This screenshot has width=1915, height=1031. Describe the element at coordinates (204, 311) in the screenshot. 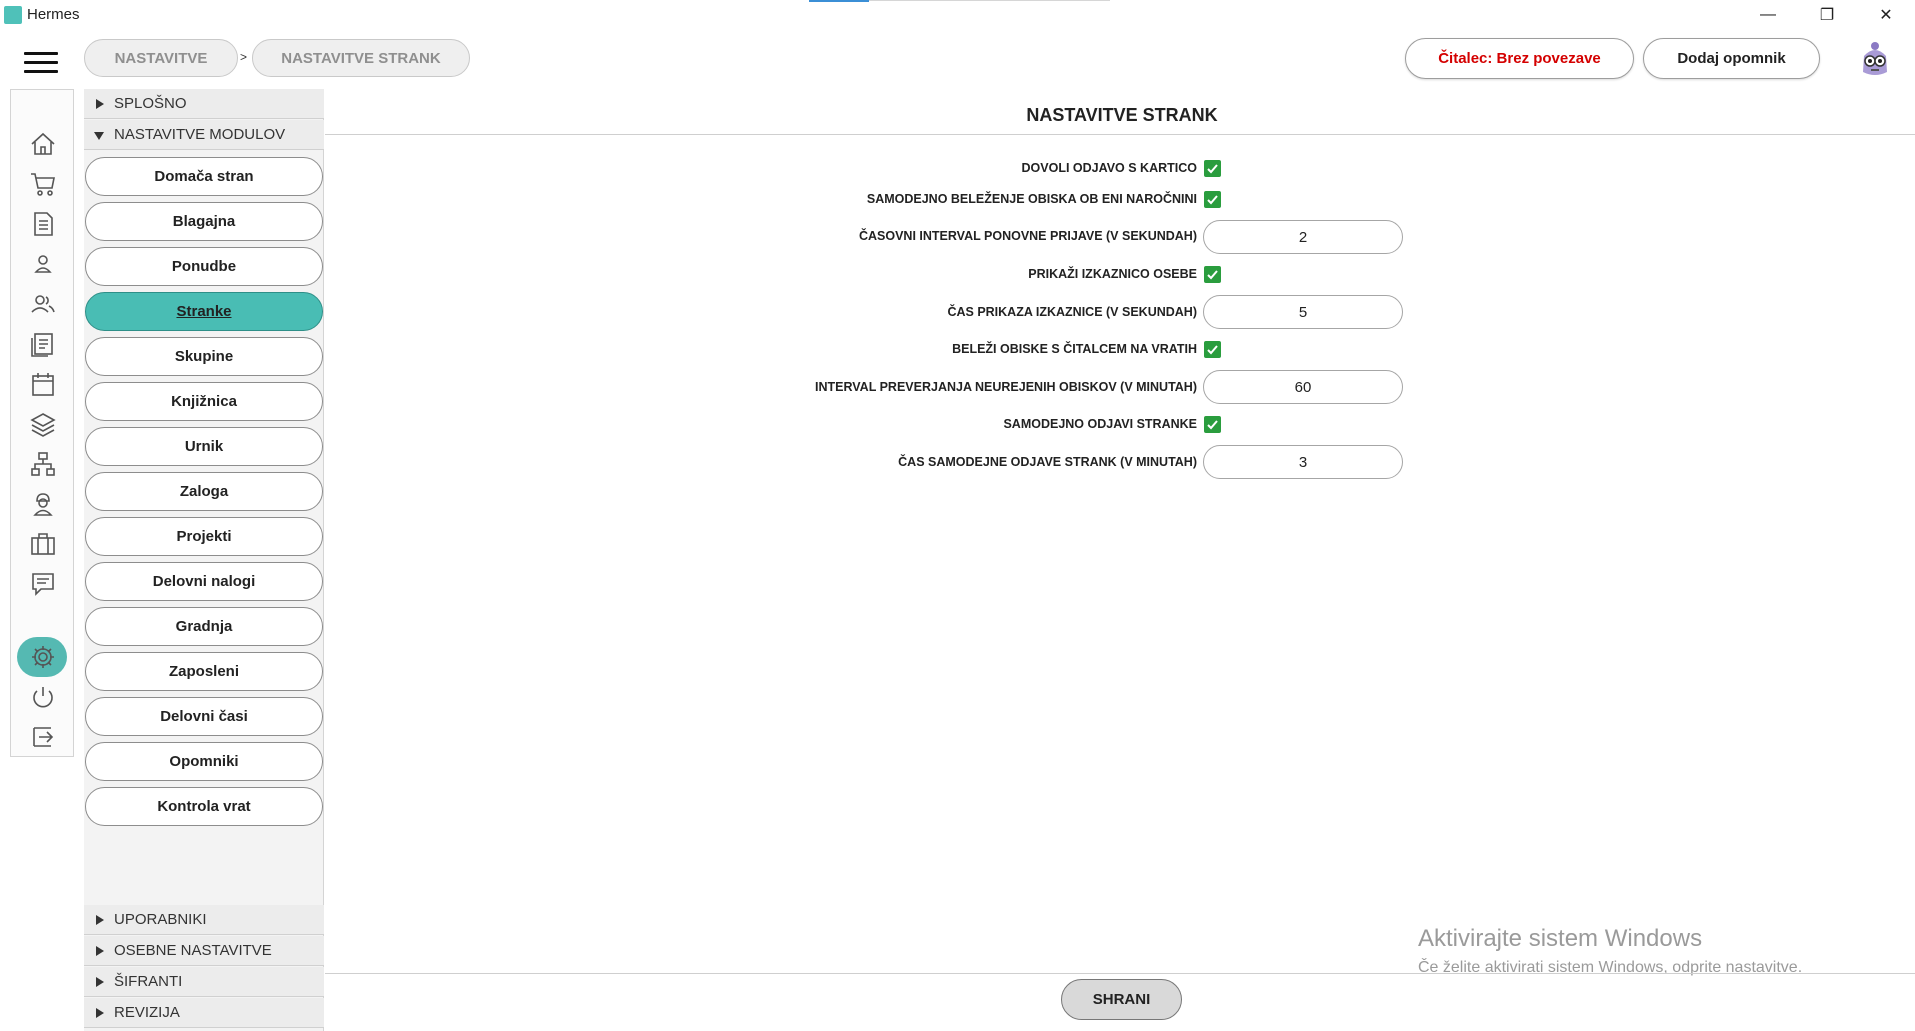

I see `module-clients: Stranke` at that location.